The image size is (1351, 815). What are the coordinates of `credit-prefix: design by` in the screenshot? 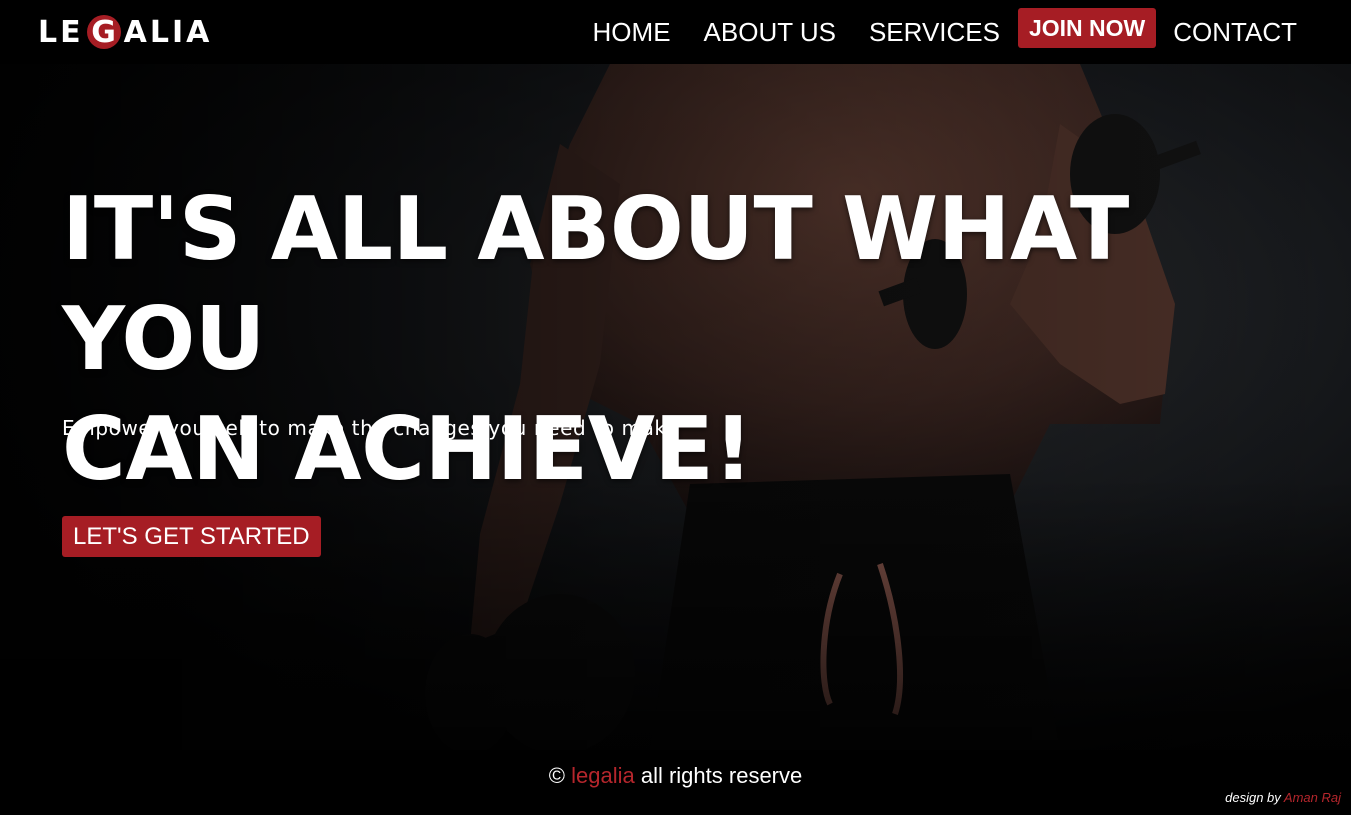 It's located at (1253, 797).